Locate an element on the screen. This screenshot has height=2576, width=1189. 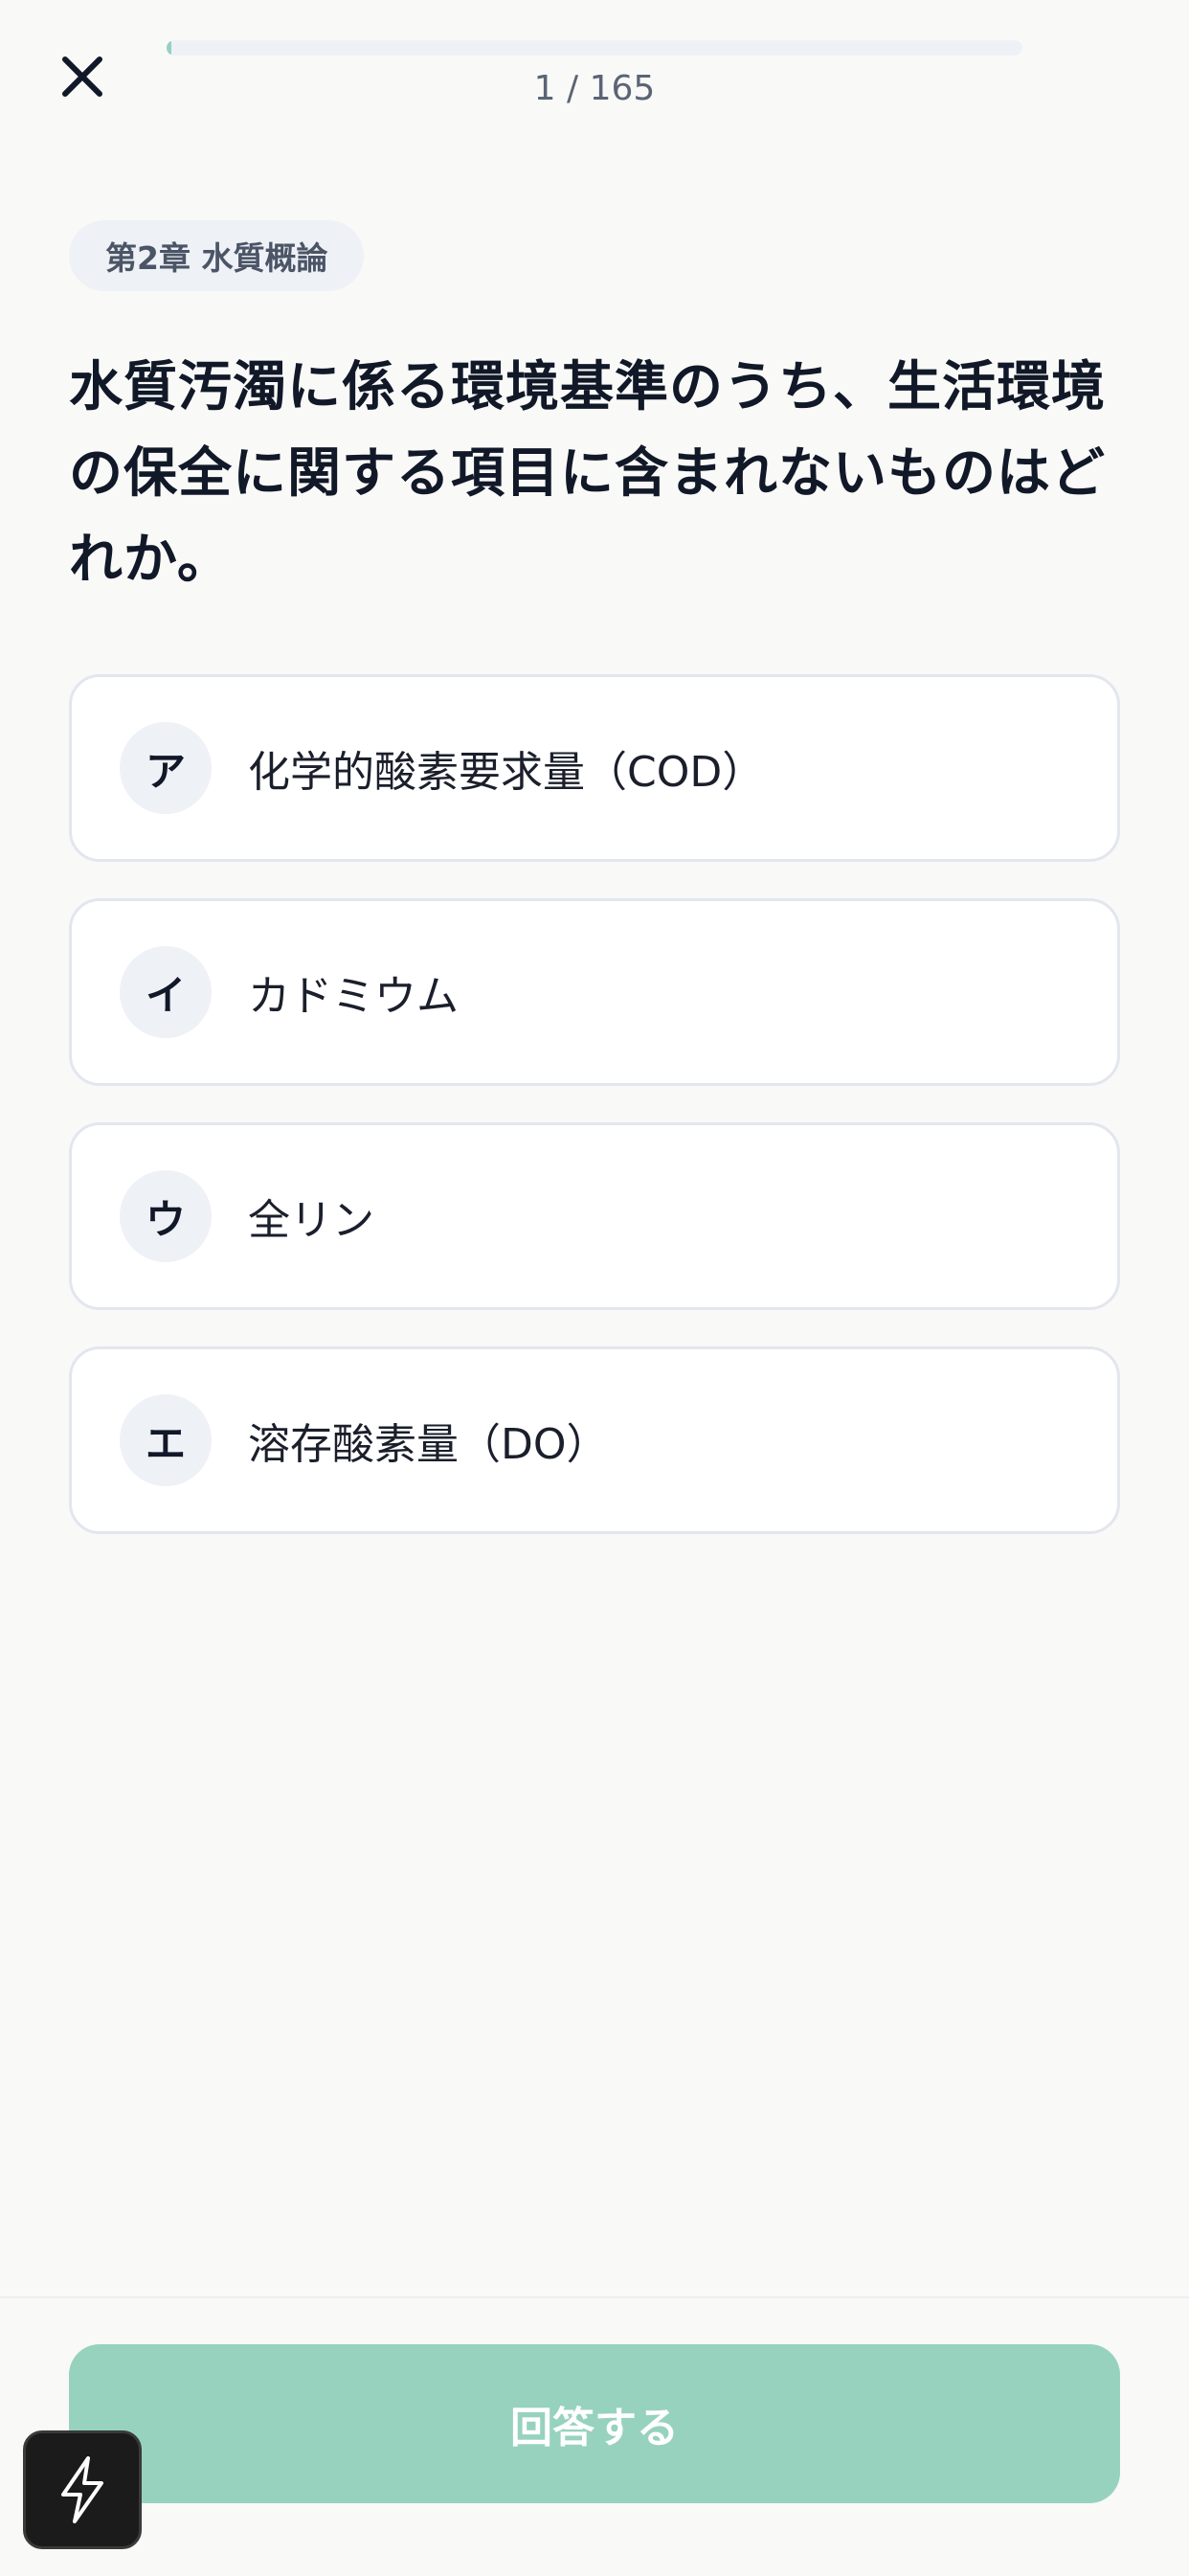
choice-key-badge: ウ is located at coordinates (166, 1216).